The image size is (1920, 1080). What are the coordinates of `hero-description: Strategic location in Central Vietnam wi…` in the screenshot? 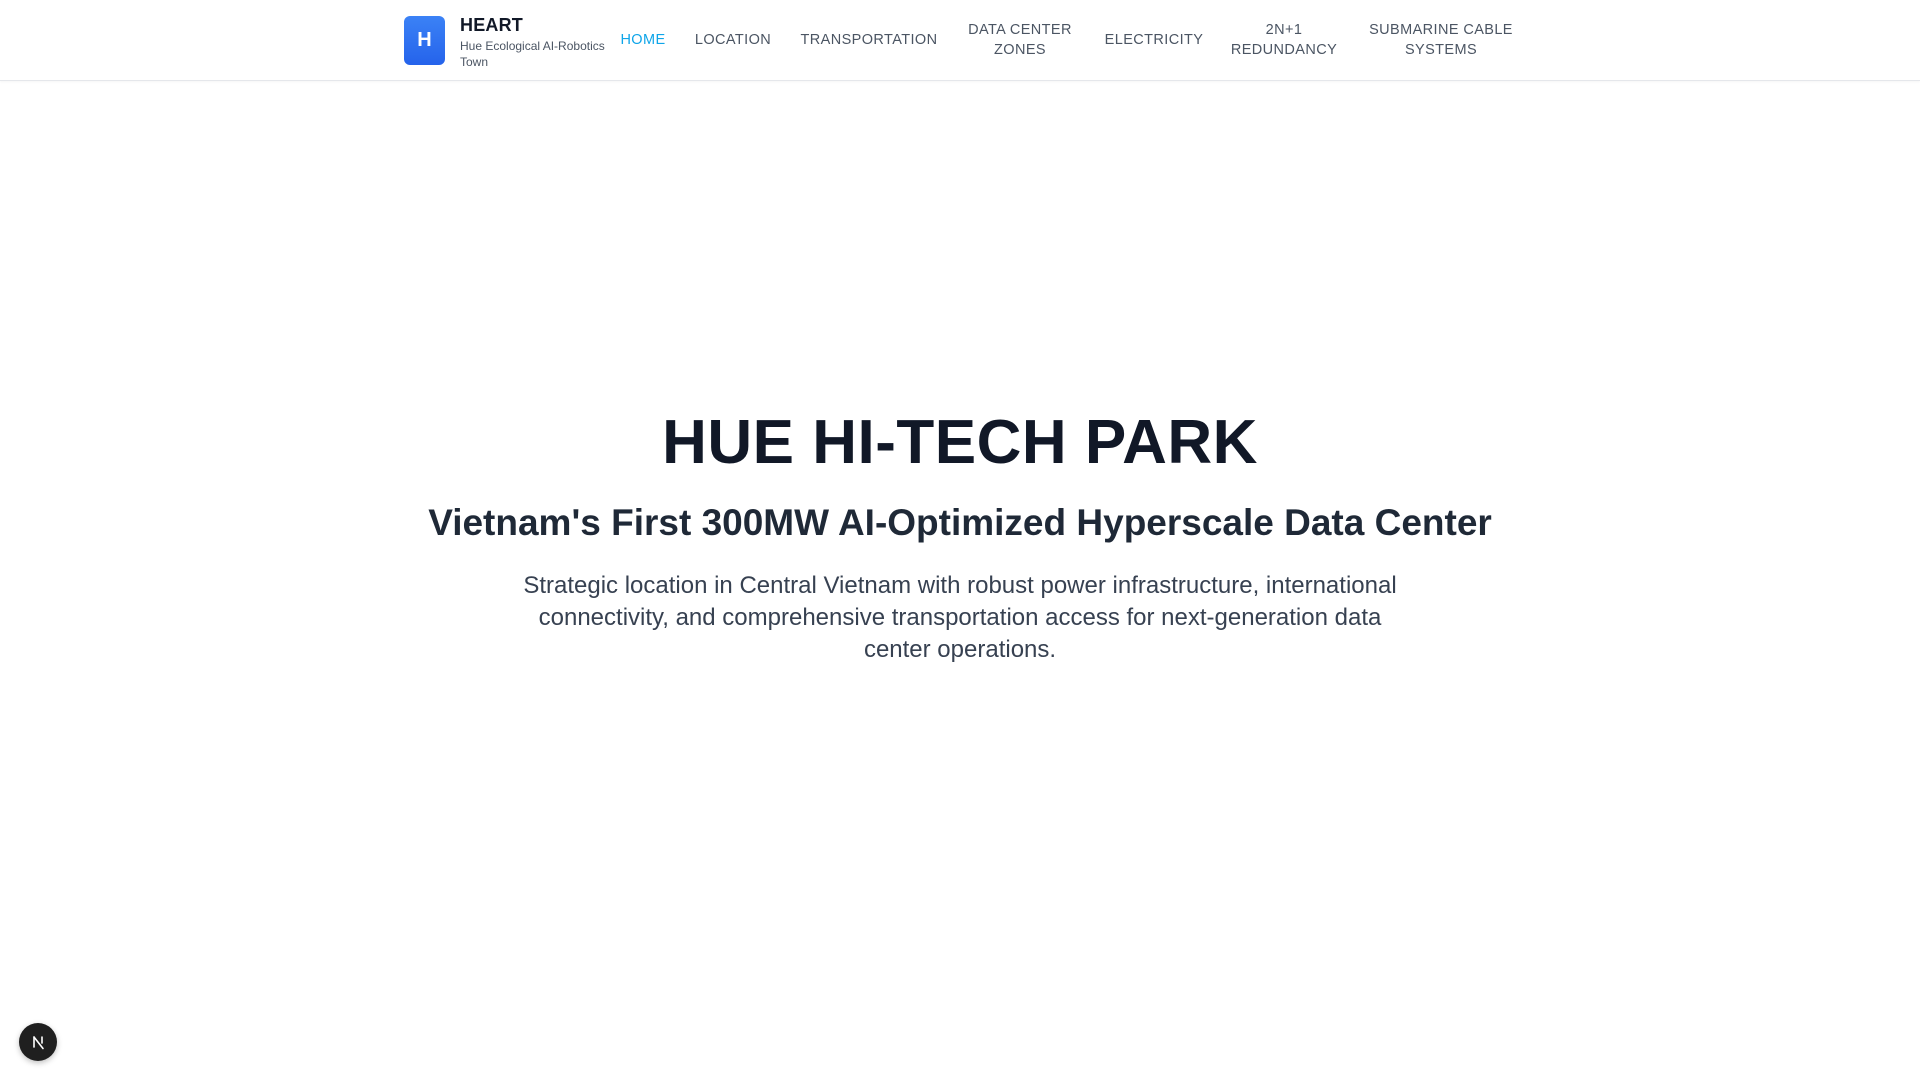 It's located at (960, 617).